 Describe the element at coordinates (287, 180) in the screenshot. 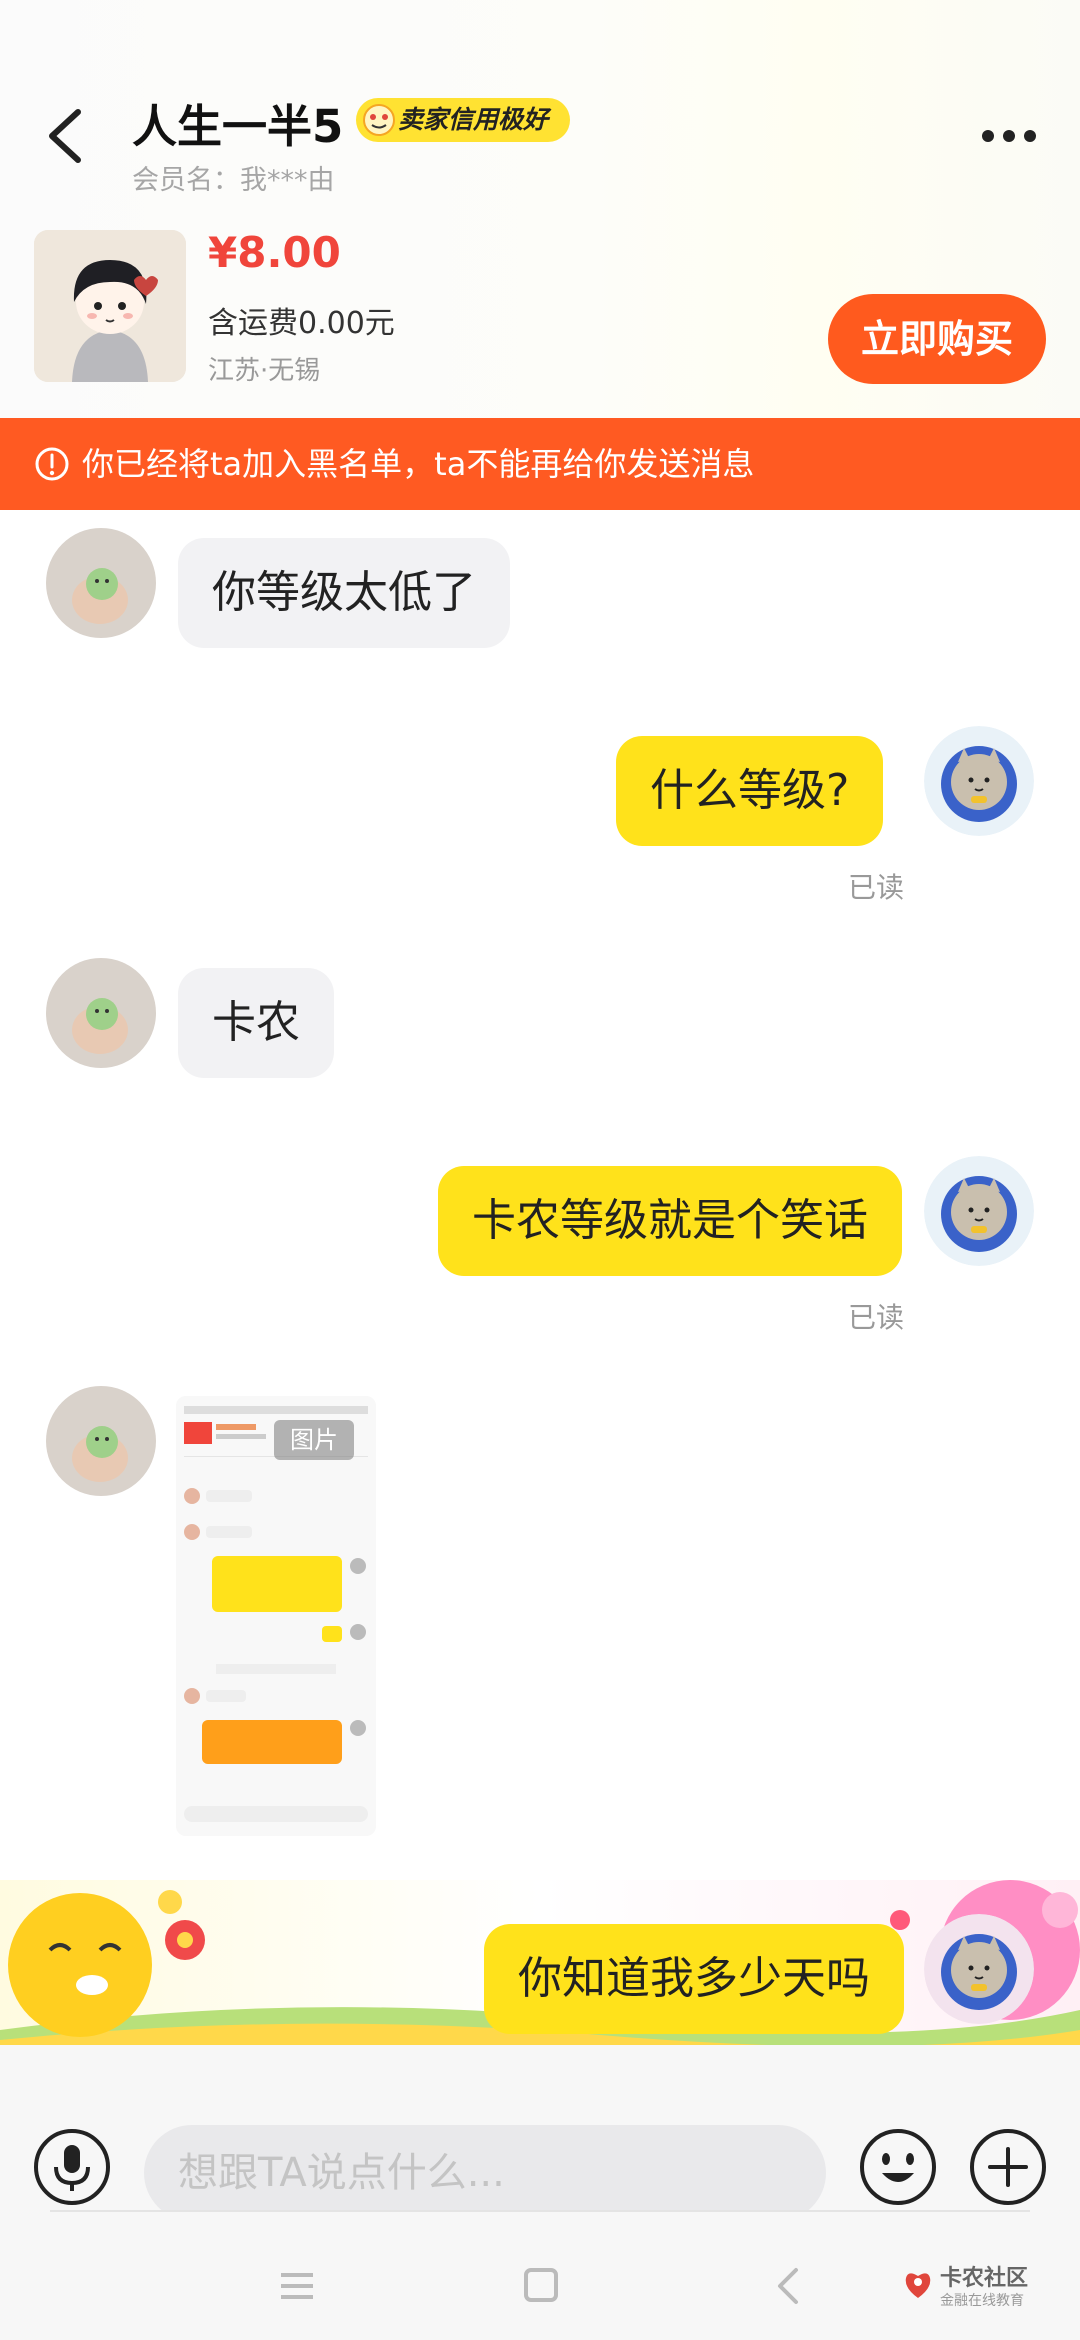

I see `member-name: 我***由` at that location.